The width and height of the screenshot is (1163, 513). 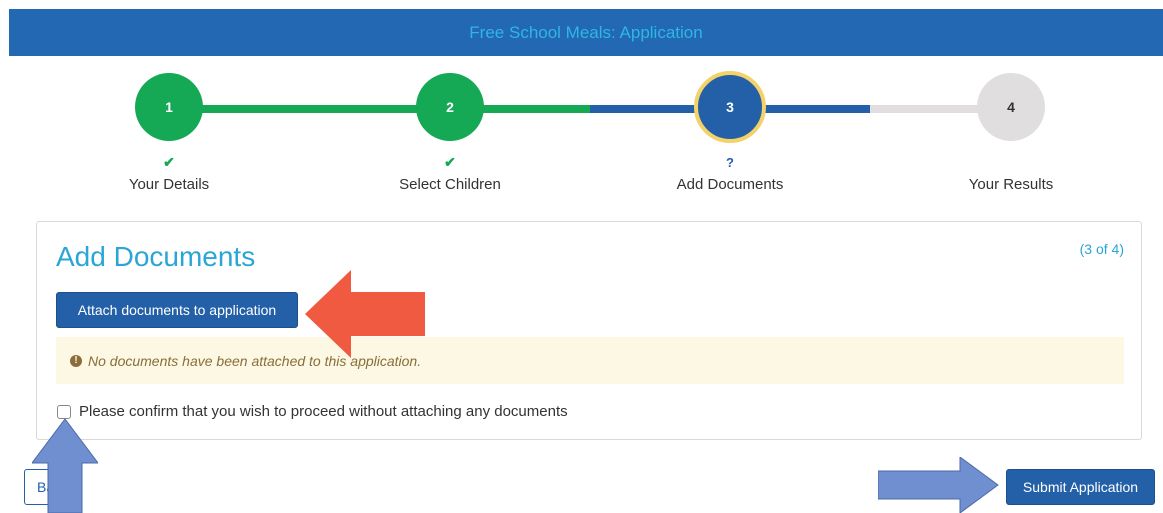 I want to click on app-title: Free School Meals: Application, so click(x=586, y=32).